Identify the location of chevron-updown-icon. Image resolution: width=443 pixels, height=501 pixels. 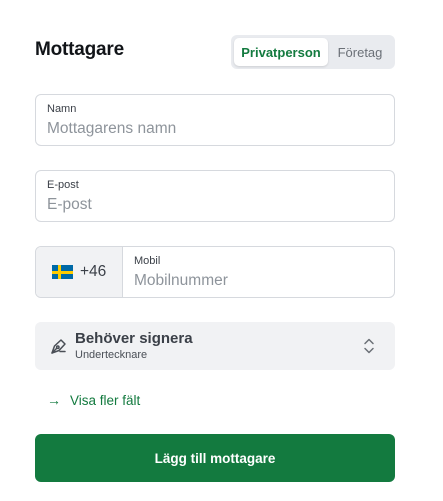
(369, 346).